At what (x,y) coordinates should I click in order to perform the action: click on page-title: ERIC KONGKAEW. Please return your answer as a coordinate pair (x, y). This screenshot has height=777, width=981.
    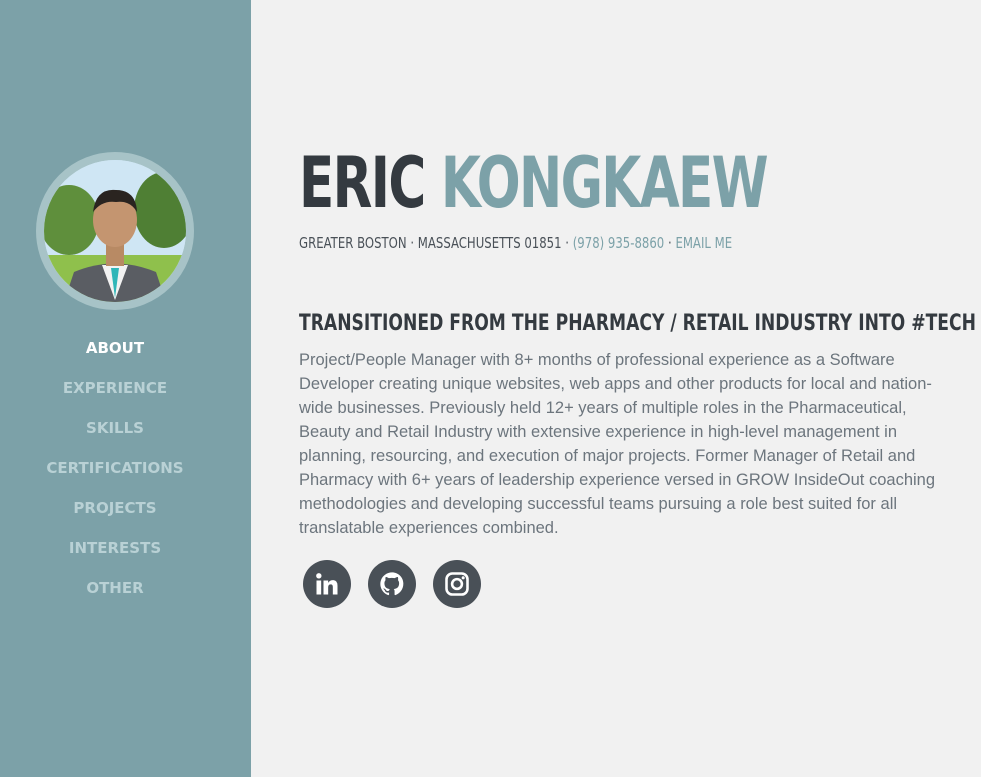
    Looking at the image, I should click on (534, 183).